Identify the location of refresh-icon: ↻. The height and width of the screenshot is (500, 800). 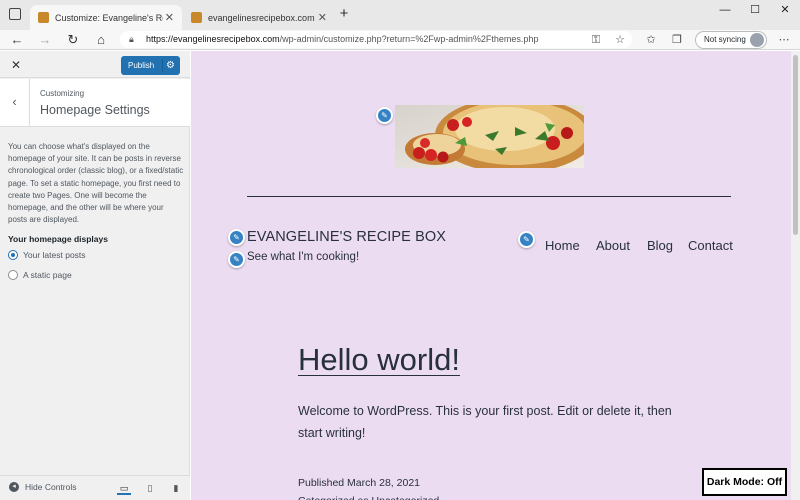
(73, 40).